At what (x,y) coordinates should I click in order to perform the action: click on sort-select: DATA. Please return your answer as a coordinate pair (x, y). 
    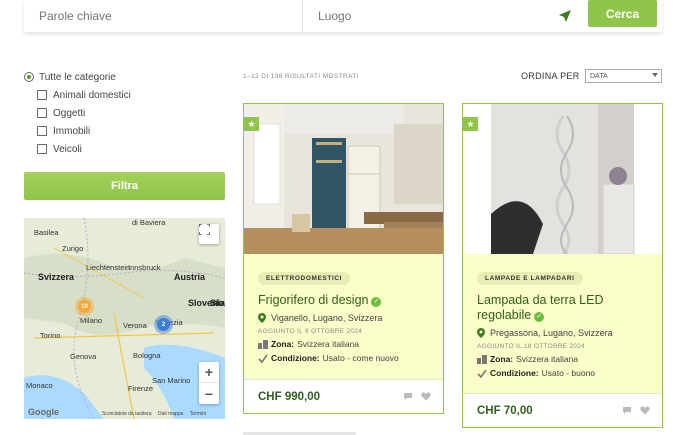
    Looking at the image, I should click on (623, 76).